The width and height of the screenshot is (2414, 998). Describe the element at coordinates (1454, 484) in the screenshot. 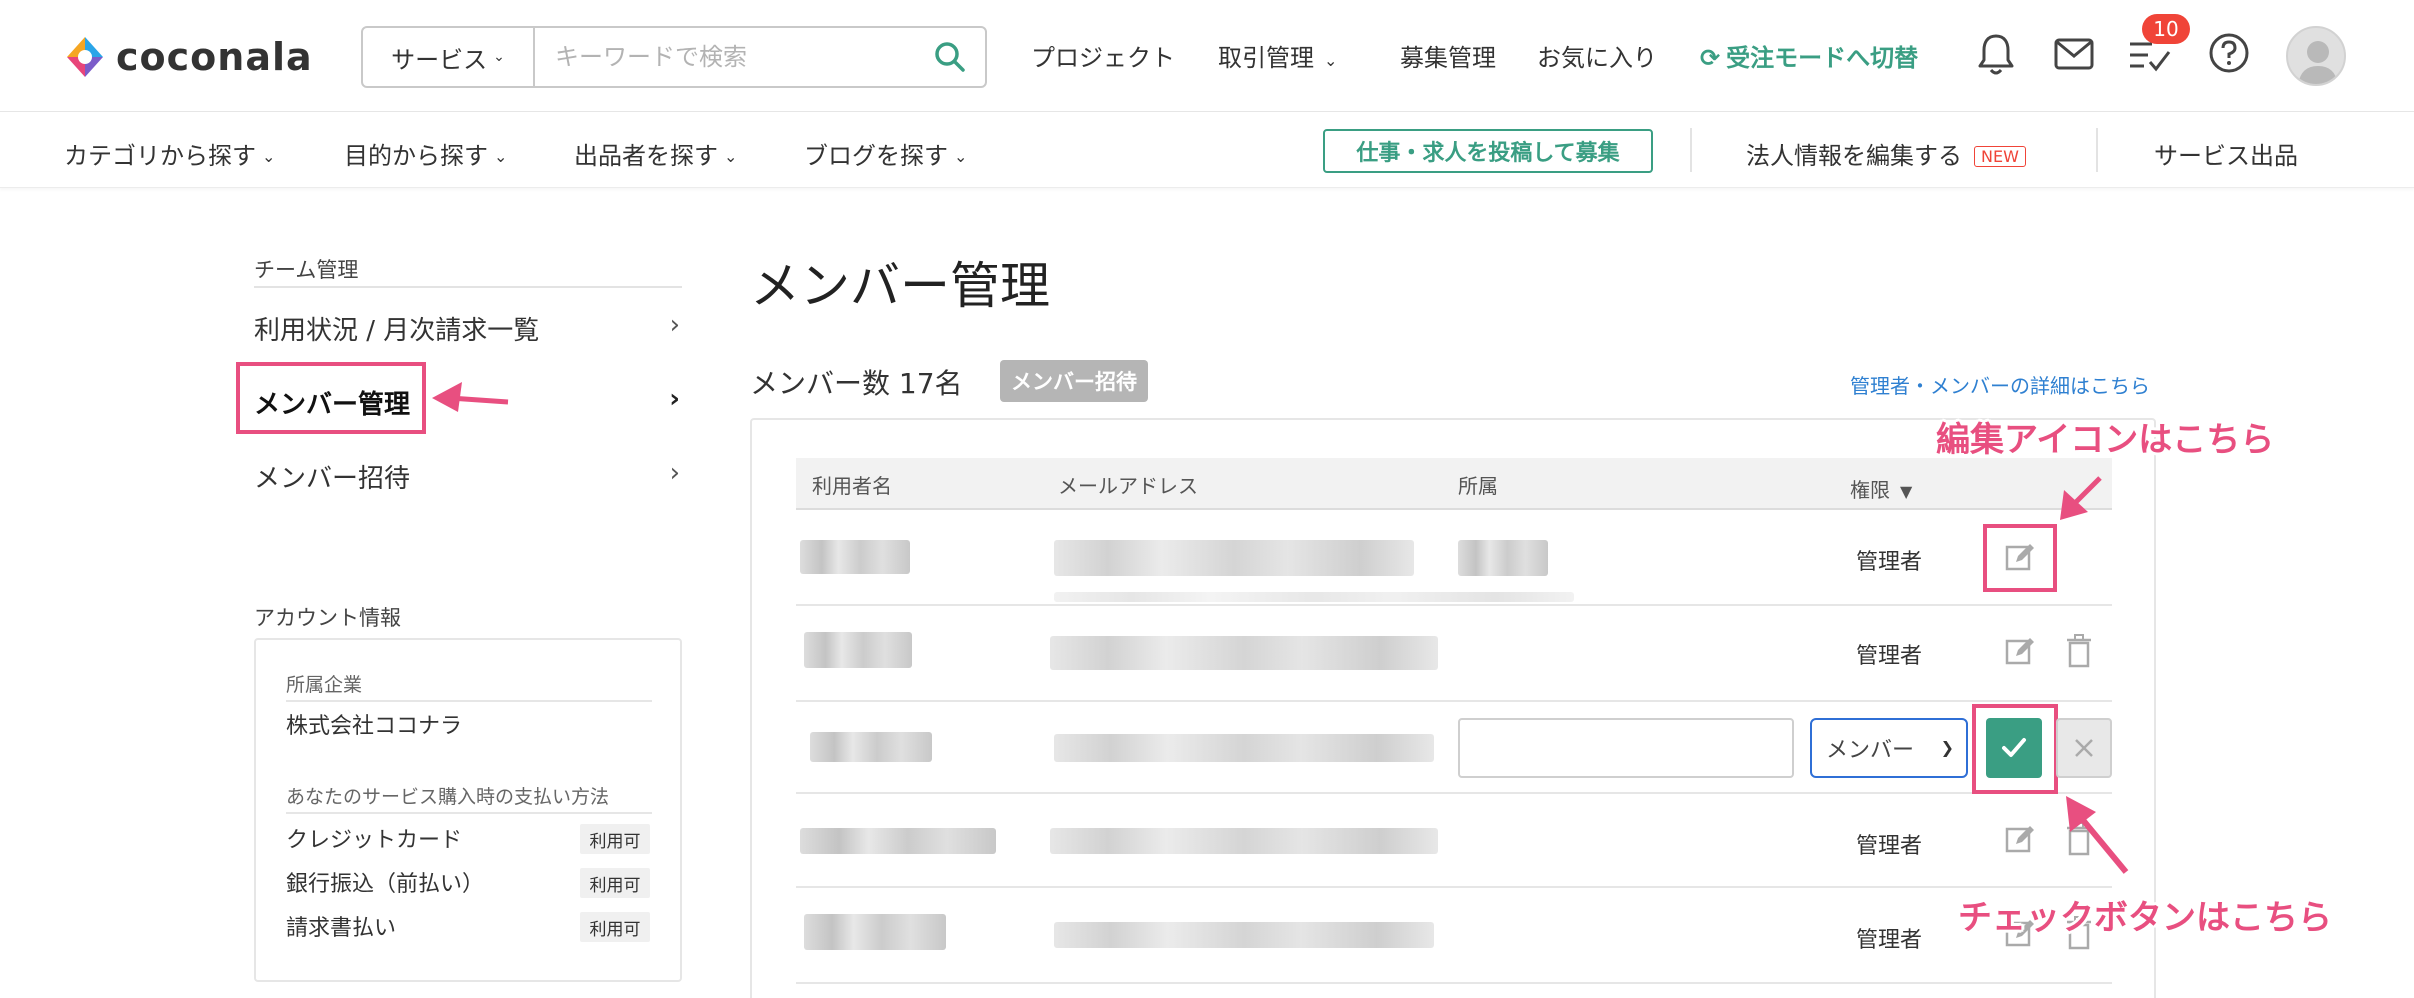

I see `table-header` at that location.